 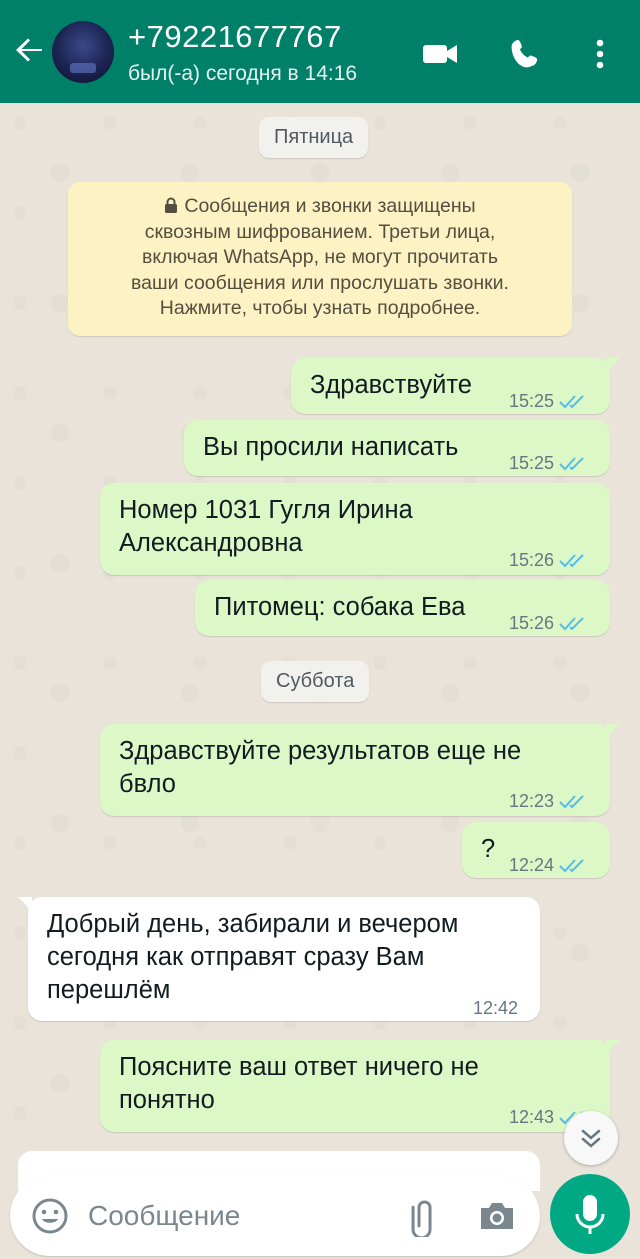 What do you see at coordinates (50, 1218) in the screenshot?
I see `emoji-icon` at bounding box center [50, 1218].